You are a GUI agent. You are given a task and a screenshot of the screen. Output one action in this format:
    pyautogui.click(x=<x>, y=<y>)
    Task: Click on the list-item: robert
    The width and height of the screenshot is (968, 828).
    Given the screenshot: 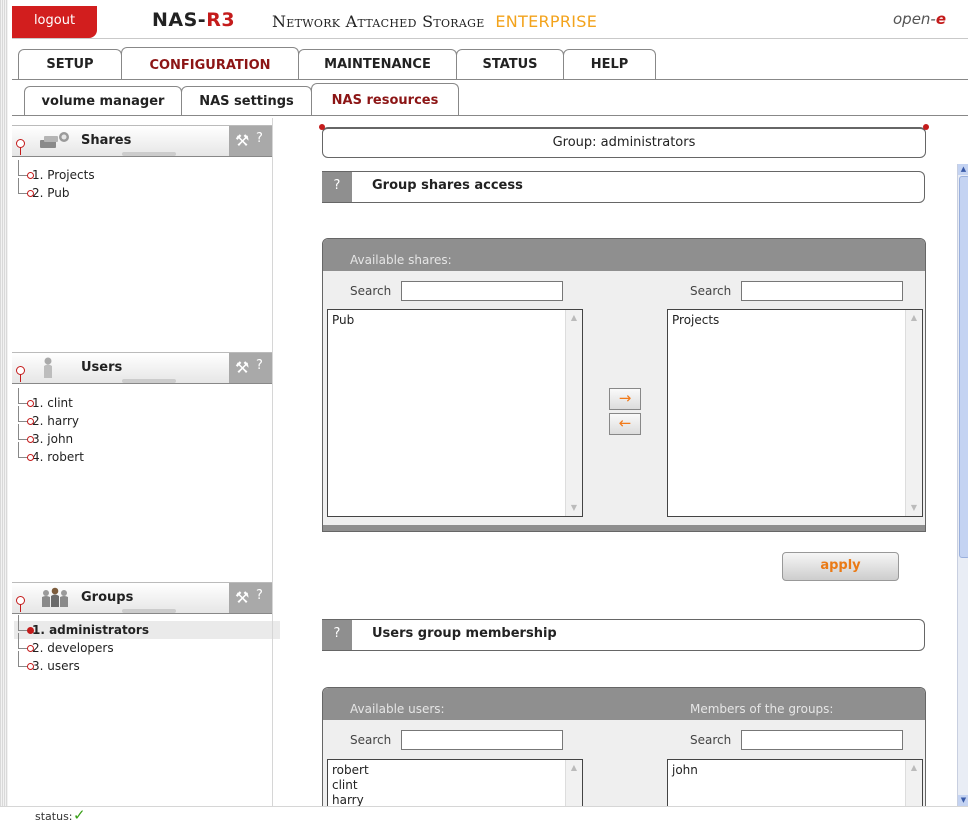 What is the action you would take?
    pyautogui.click(x=350, y=770)
    